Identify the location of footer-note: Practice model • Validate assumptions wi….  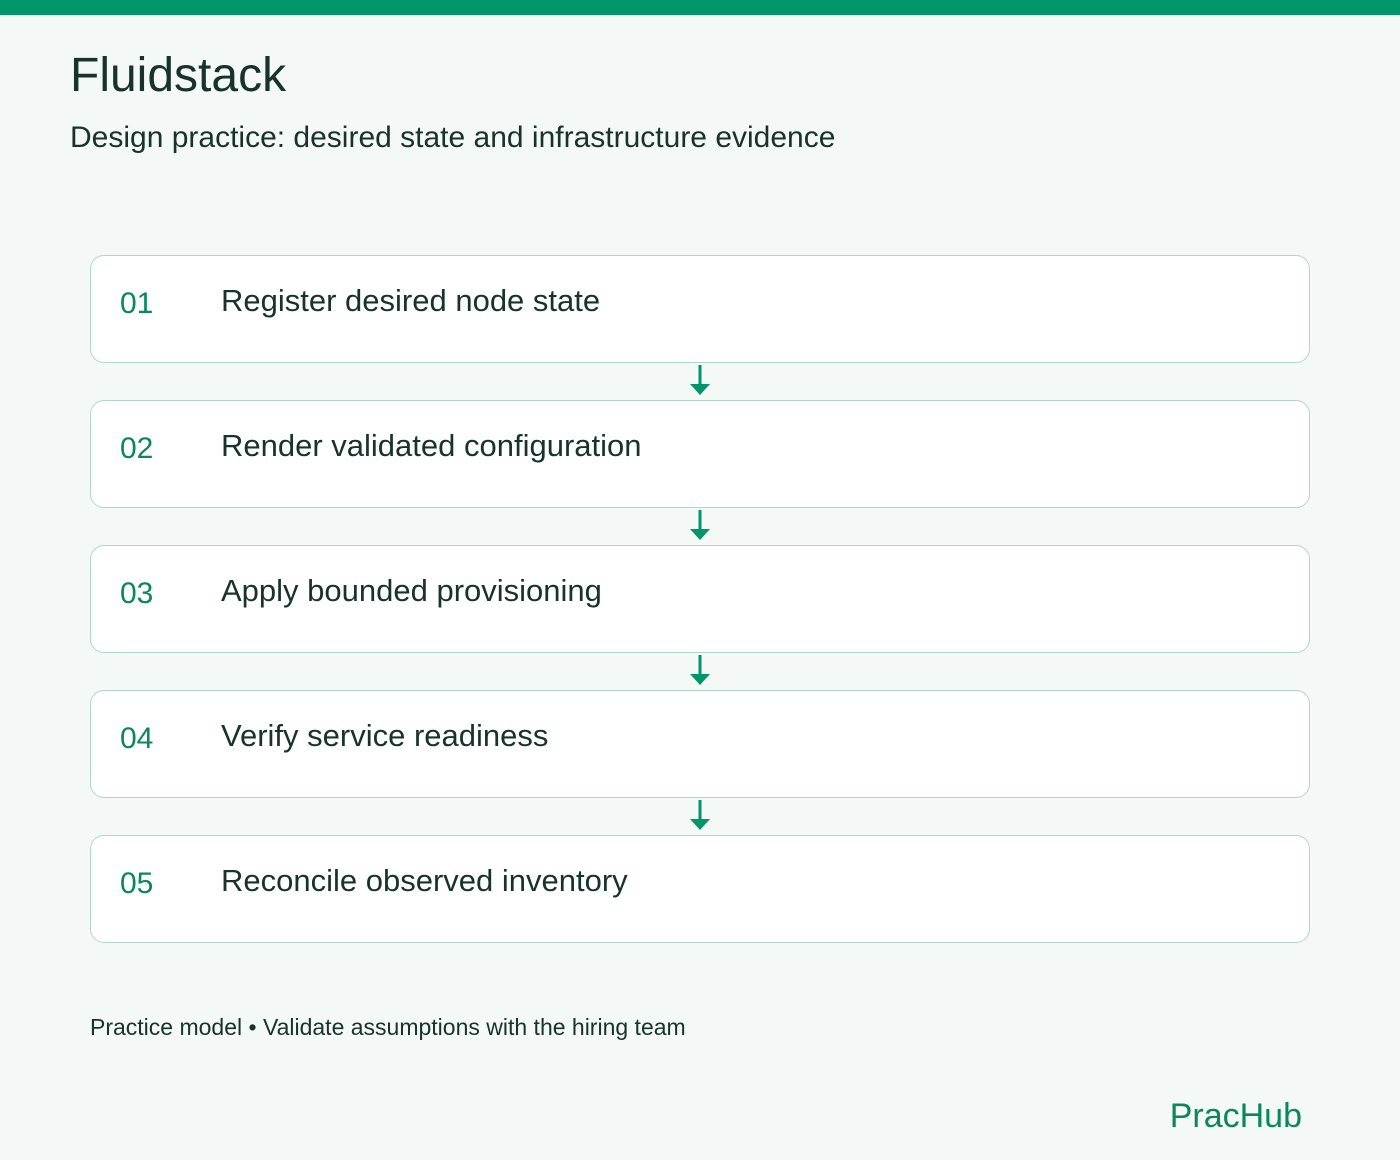
(388, 1027).